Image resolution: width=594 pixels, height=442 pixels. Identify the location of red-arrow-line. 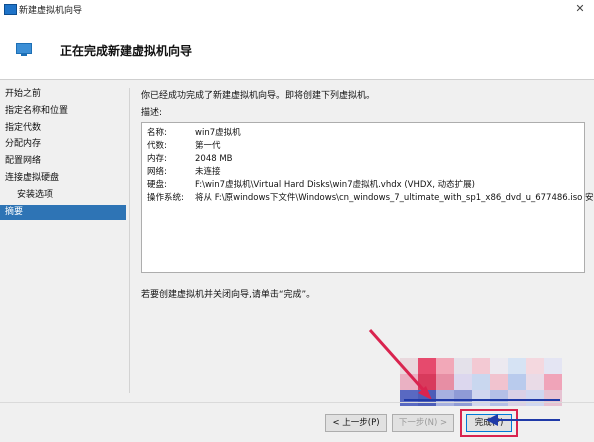
(399, 362).